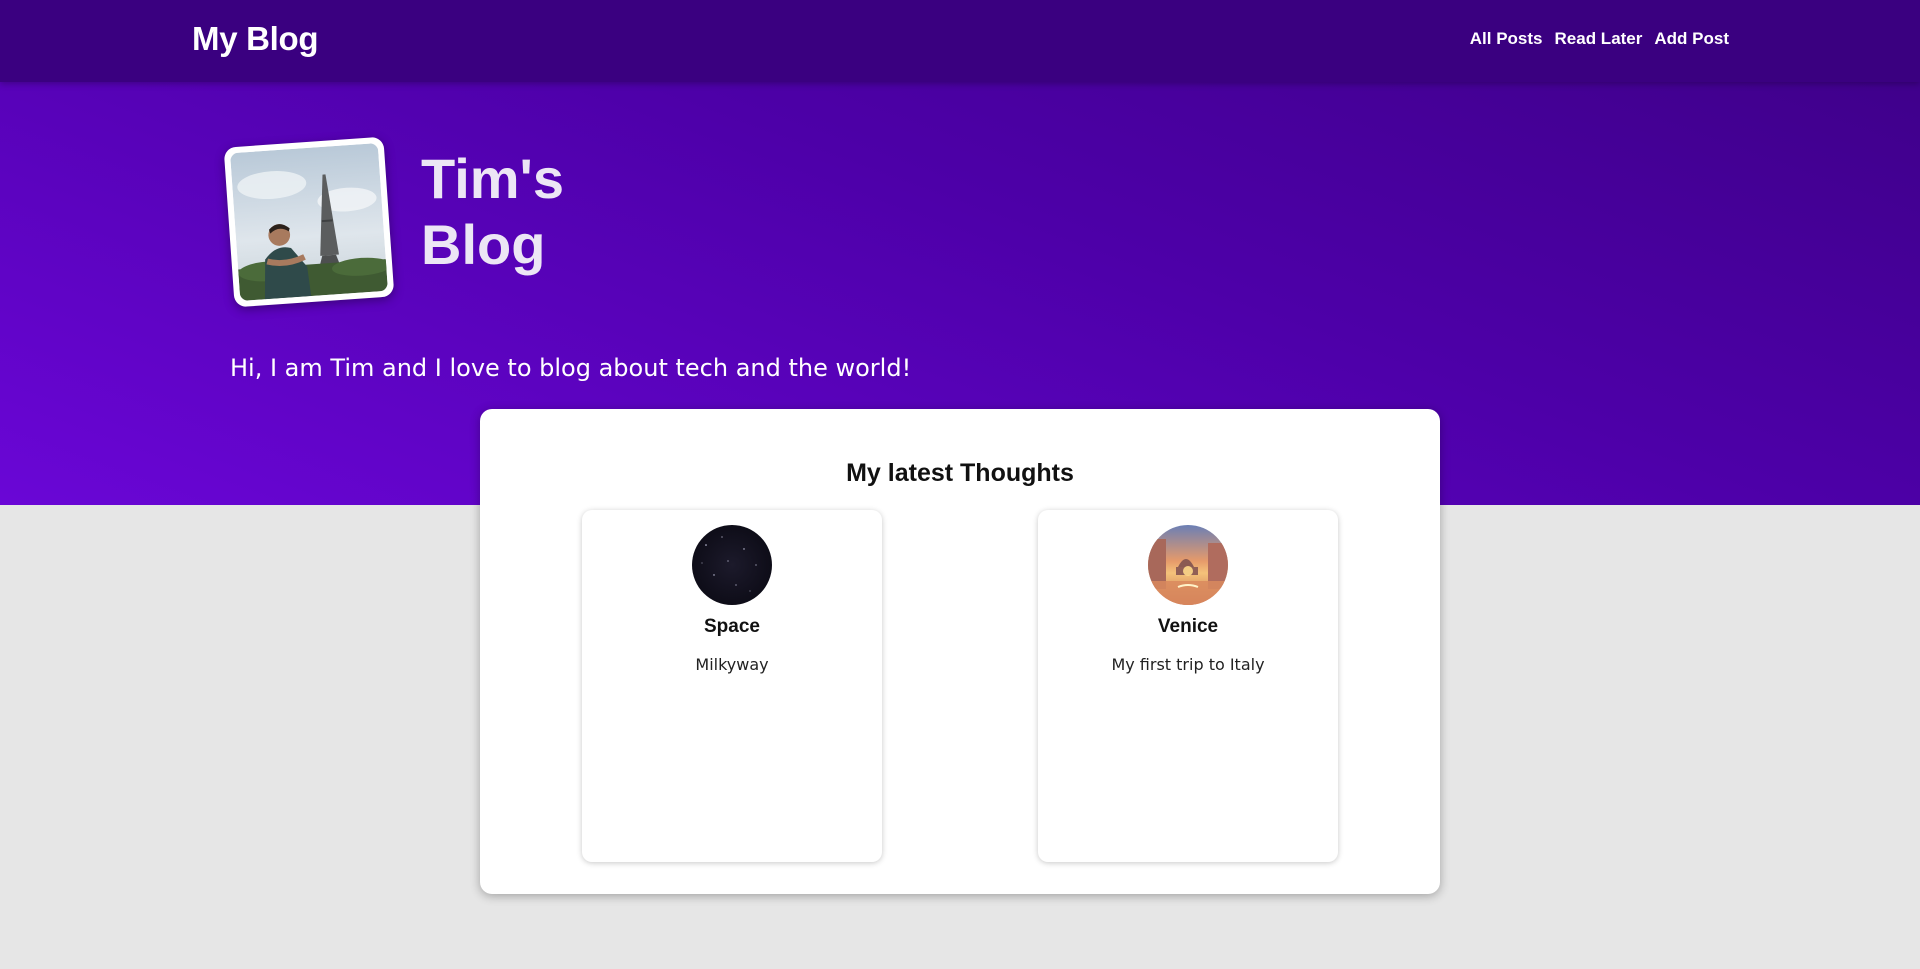 The height and width of the screenshot is (969, 1920). I want to click on post-thumb-space, so click(732, 565).